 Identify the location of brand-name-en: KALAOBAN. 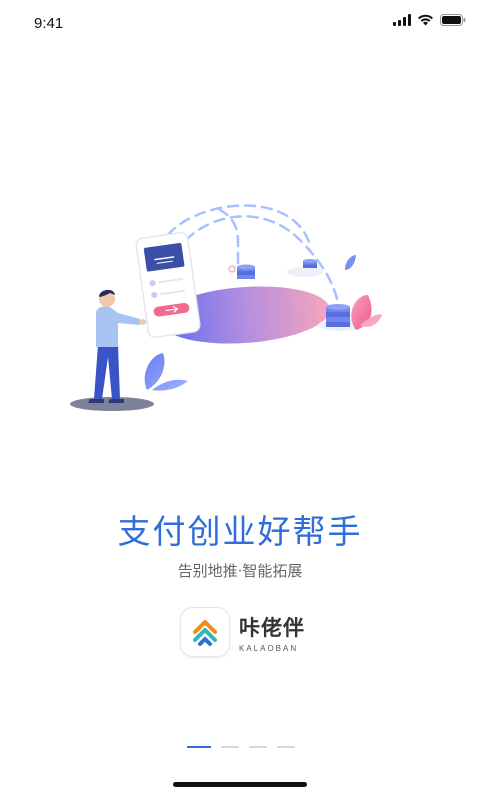
(269, 648).